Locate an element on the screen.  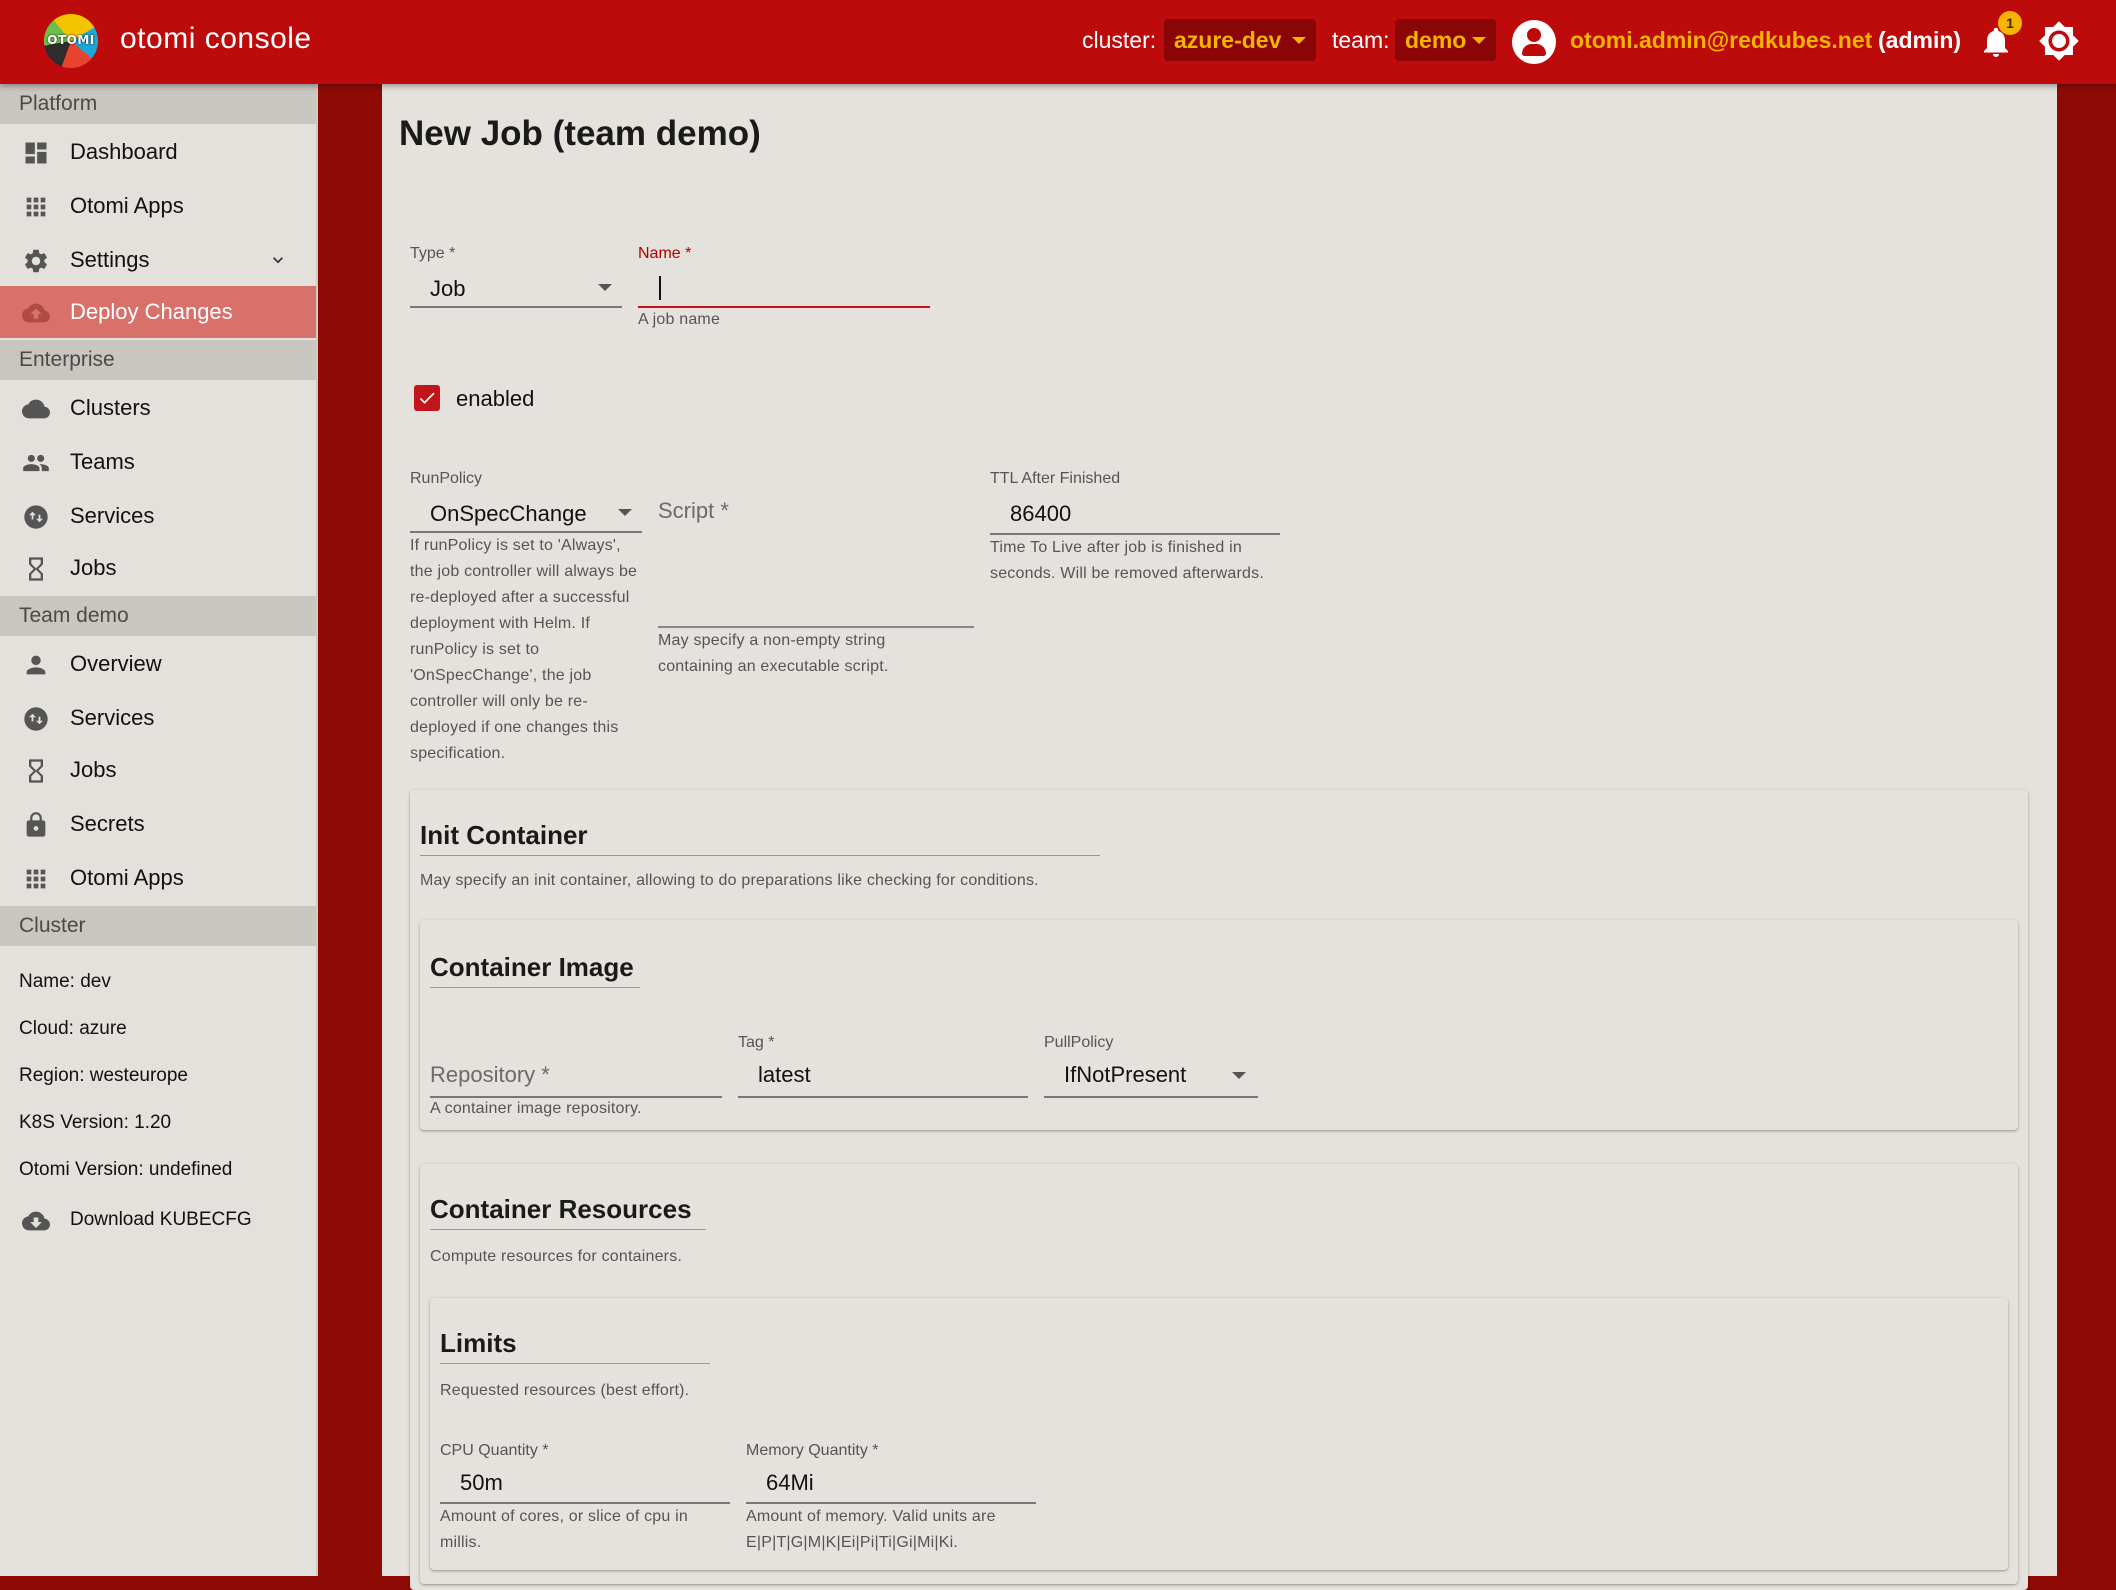
sidebar-item-otomi-apps: Otomi Apps is located at coordinates (158, 206).